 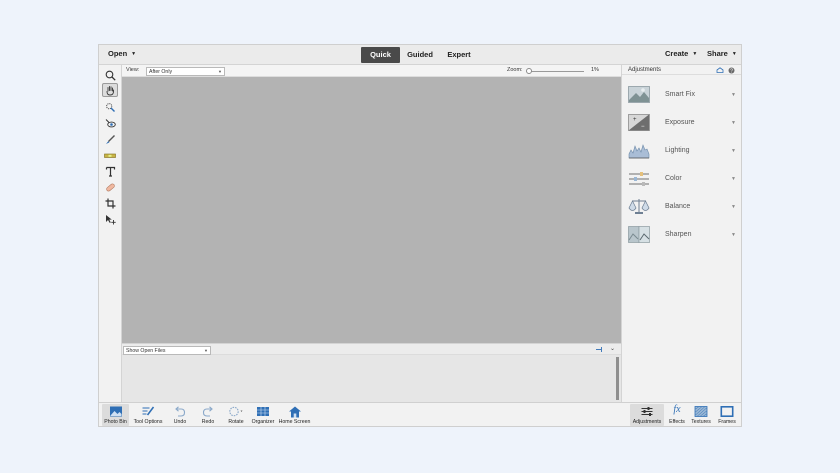 I want to click on effects-label: Effects, so click(x=677, y=422).